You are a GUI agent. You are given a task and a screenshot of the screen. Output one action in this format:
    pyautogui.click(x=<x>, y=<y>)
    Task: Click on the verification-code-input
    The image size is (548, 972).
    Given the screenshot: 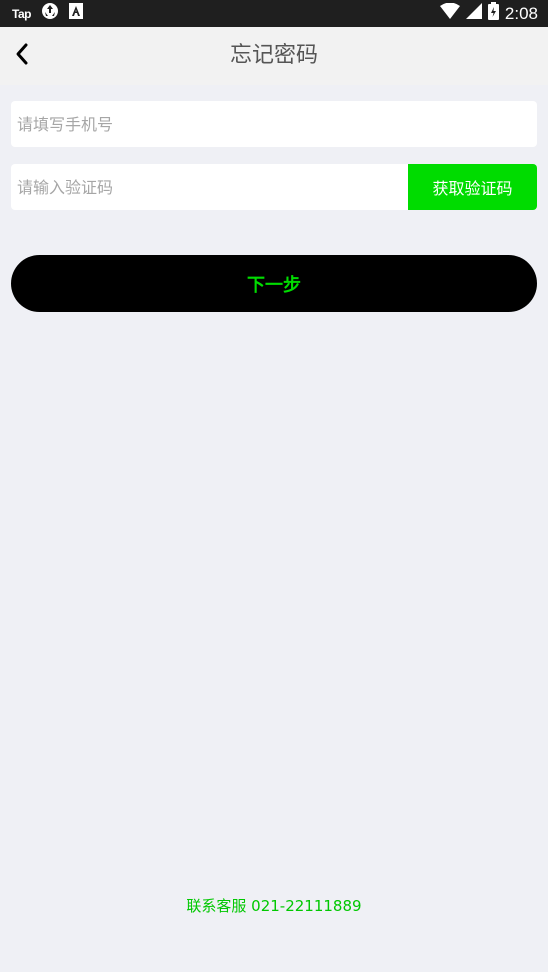 What is the action you would take?
    pyautogui.click(x=209, y=187)
    